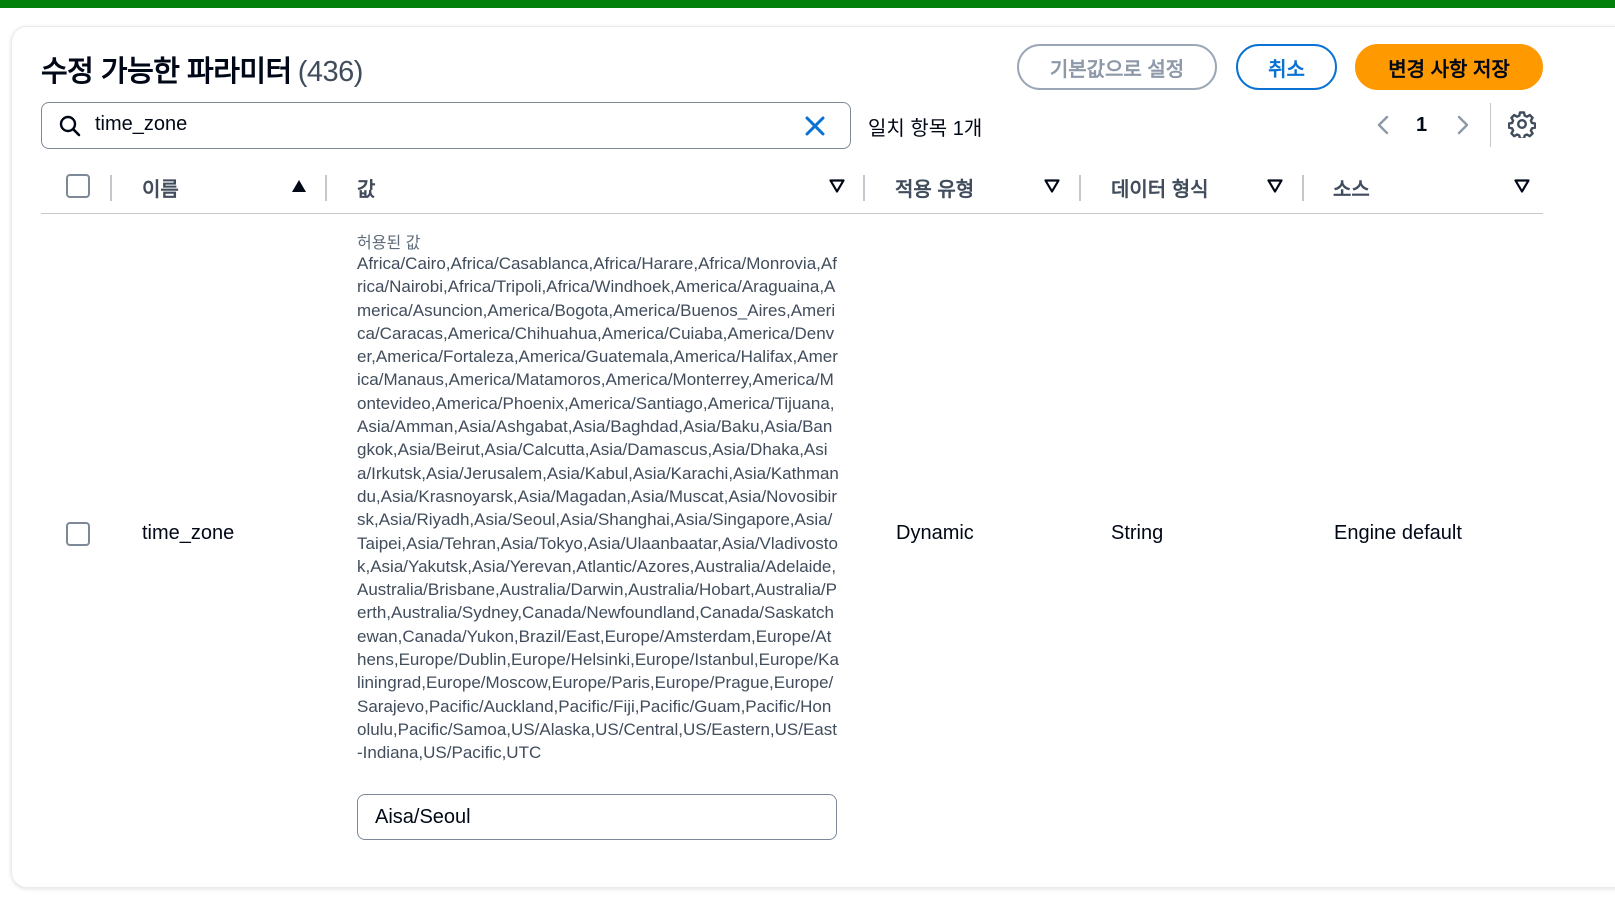 The image size is (1615, 904). I want to click on parameter-value-input, so click(597, 817).